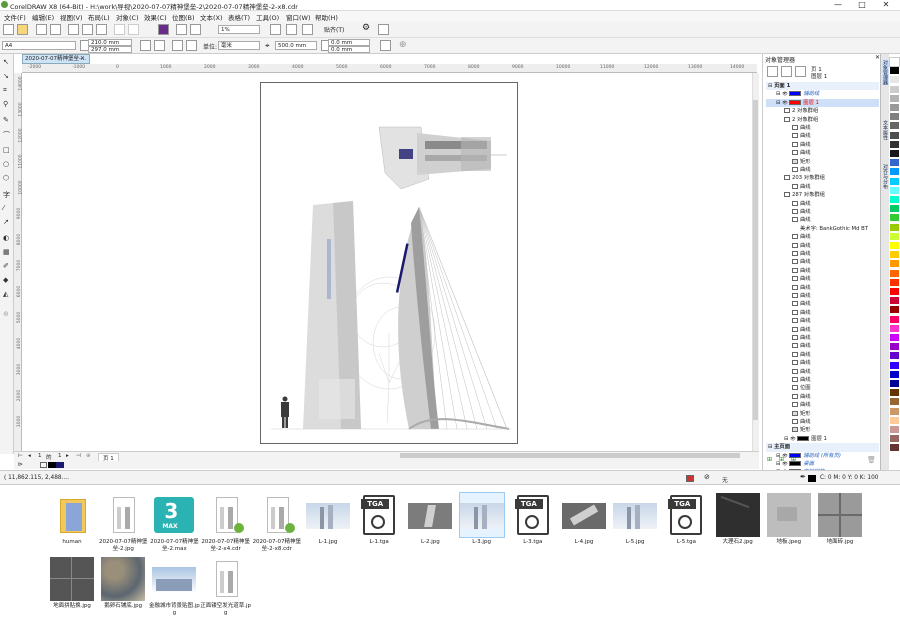  I want to click on save-icon, so click(41, 29).